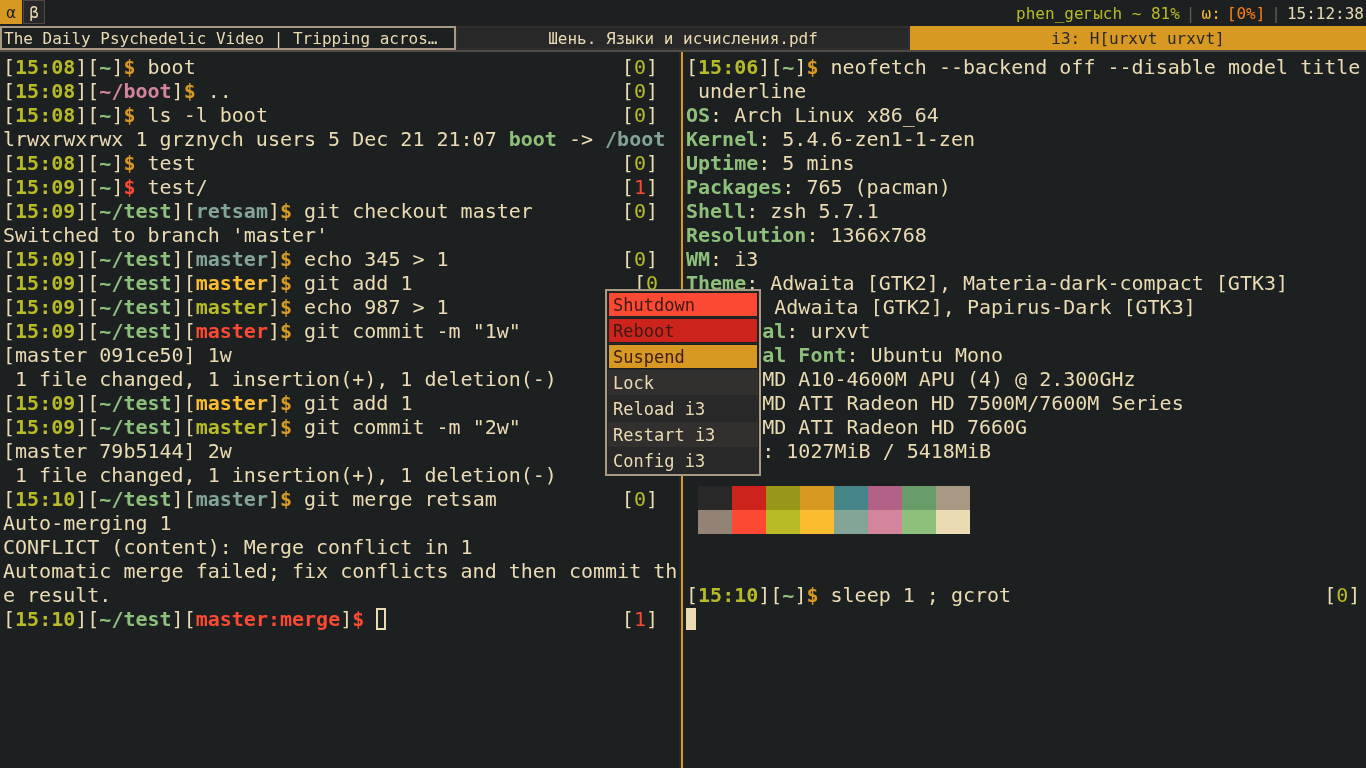  Describe the element at coordinates (770, 163) in the screenshot. I see `terminal-line: Uptime: 5 mins` at that location.